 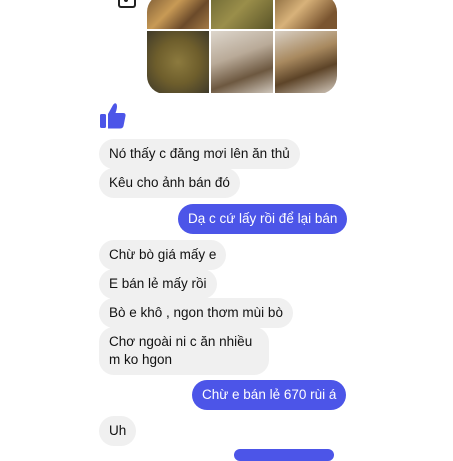 I want to click on message-incoming: Uh, so click(x=118, y=431).